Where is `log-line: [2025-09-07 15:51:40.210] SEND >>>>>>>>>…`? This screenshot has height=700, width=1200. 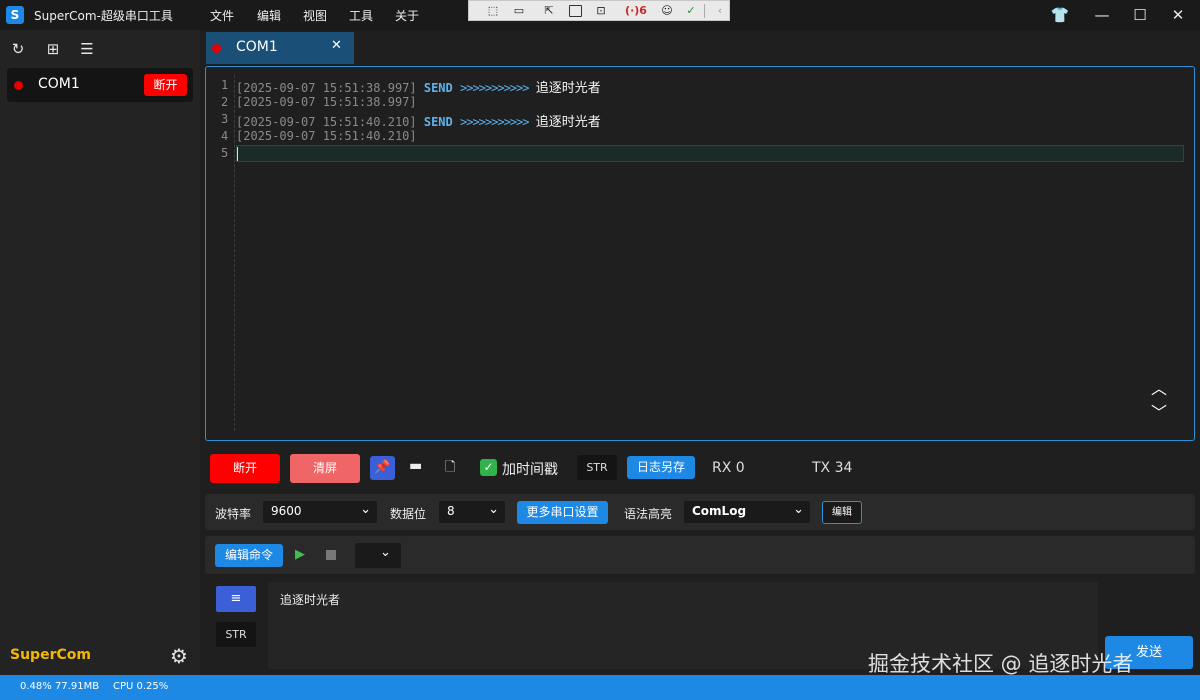
log-line: [2025-09-07 15:51:40.210] SEND >>>>>>>>>… is located at coordinates (418, 120).